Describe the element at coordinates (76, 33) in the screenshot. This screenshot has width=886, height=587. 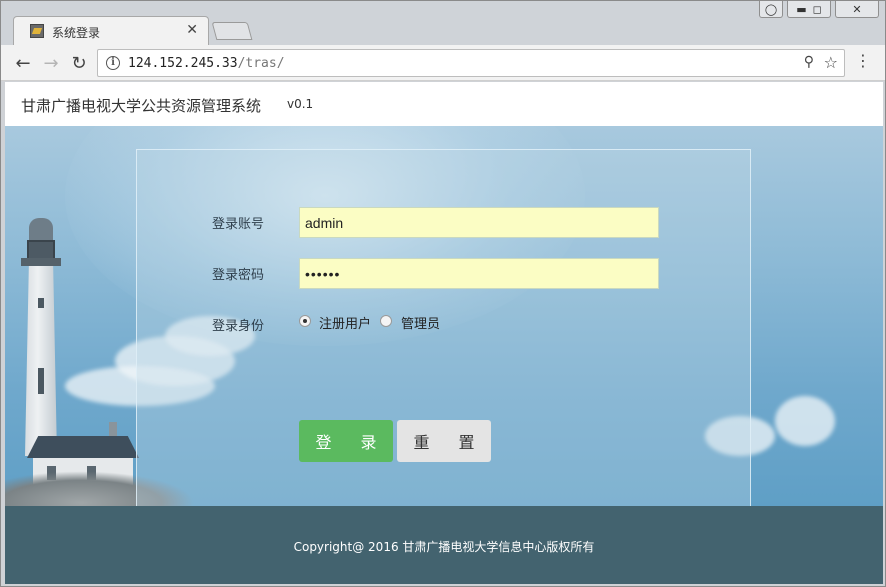
I see `tab-title: 系统登录` at that location.